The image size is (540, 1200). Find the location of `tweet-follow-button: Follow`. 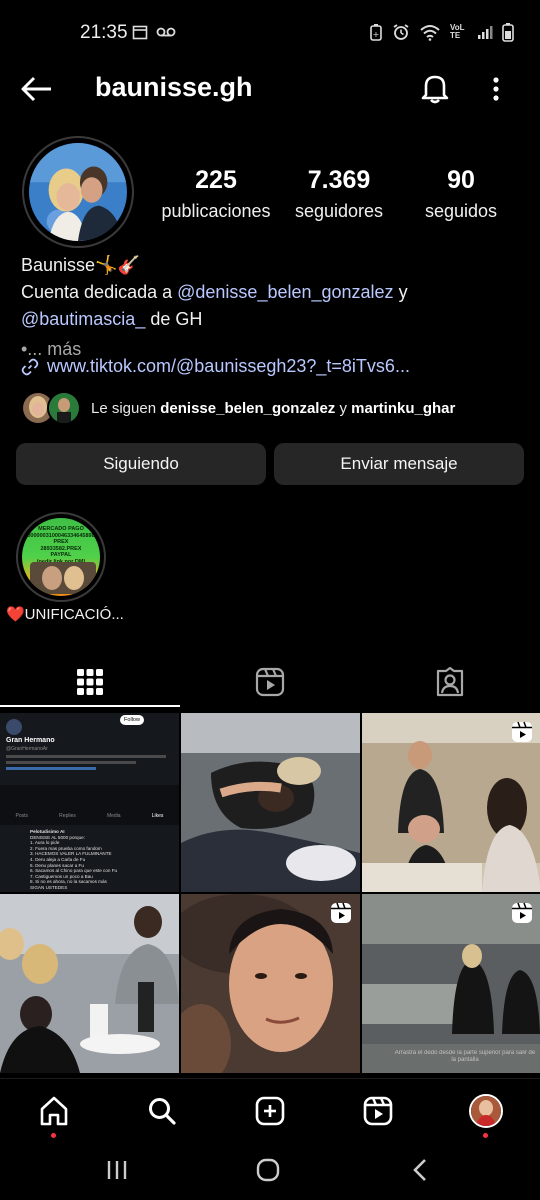

tweet-follow-button: Follow is located at coordinates (132, 720).